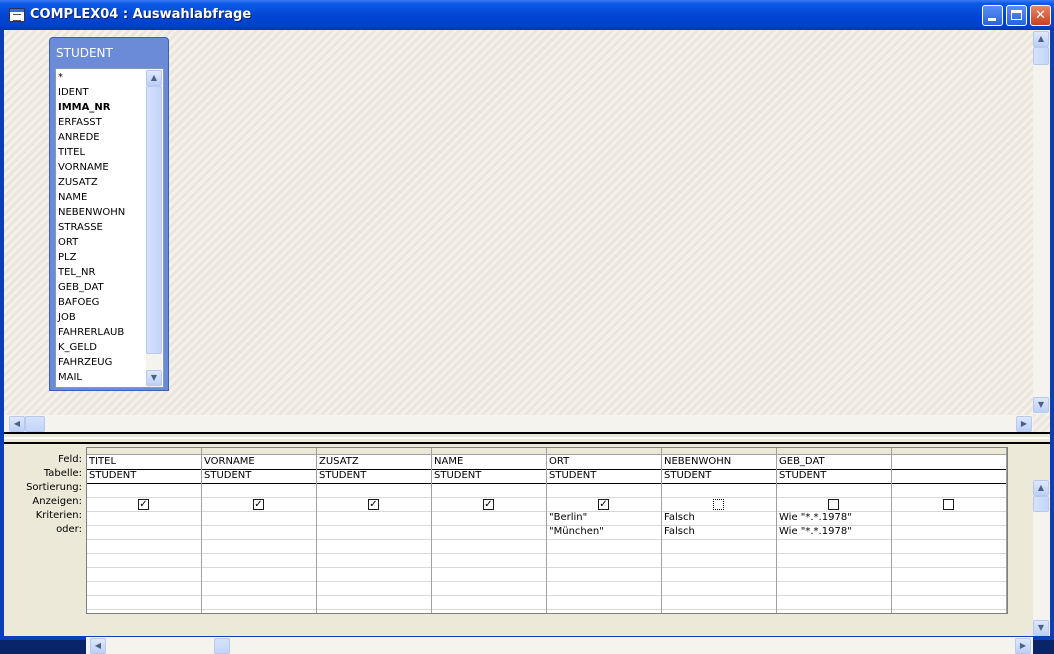 The width and height of the screenshot is (1054, 654). What do you see at coordinates (1041, 504) in the screenshot?
I see `grid-vscroll-thumb` at bounding box center [1041, 504].